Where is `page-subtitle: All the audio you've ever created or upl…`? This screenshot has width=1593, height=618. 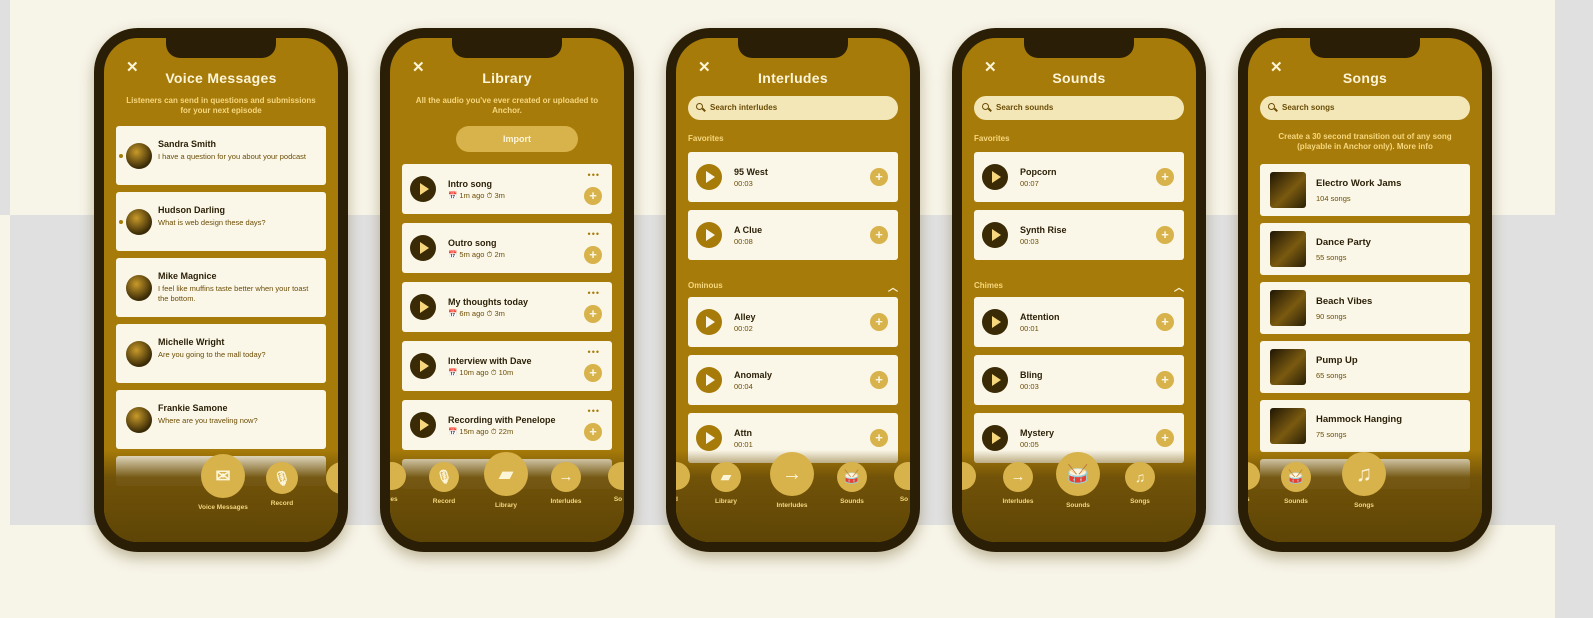
page-subtitle: All the audio you've ever created or upl… is located at coordinates (507, 105).